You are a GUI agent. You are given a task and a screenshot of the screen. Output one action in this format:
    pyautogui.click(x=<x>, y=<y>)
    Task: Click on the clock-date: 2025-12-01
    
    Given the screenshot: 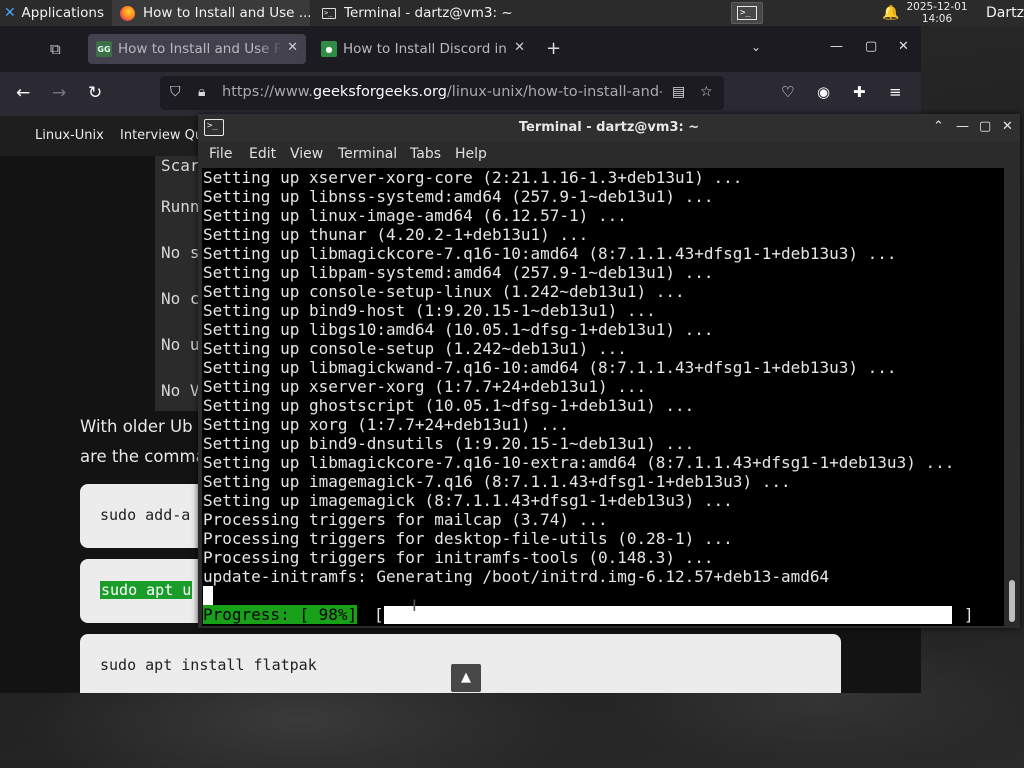 What is the action you would take?
    pyautogui.click(x=937, y=7)
    